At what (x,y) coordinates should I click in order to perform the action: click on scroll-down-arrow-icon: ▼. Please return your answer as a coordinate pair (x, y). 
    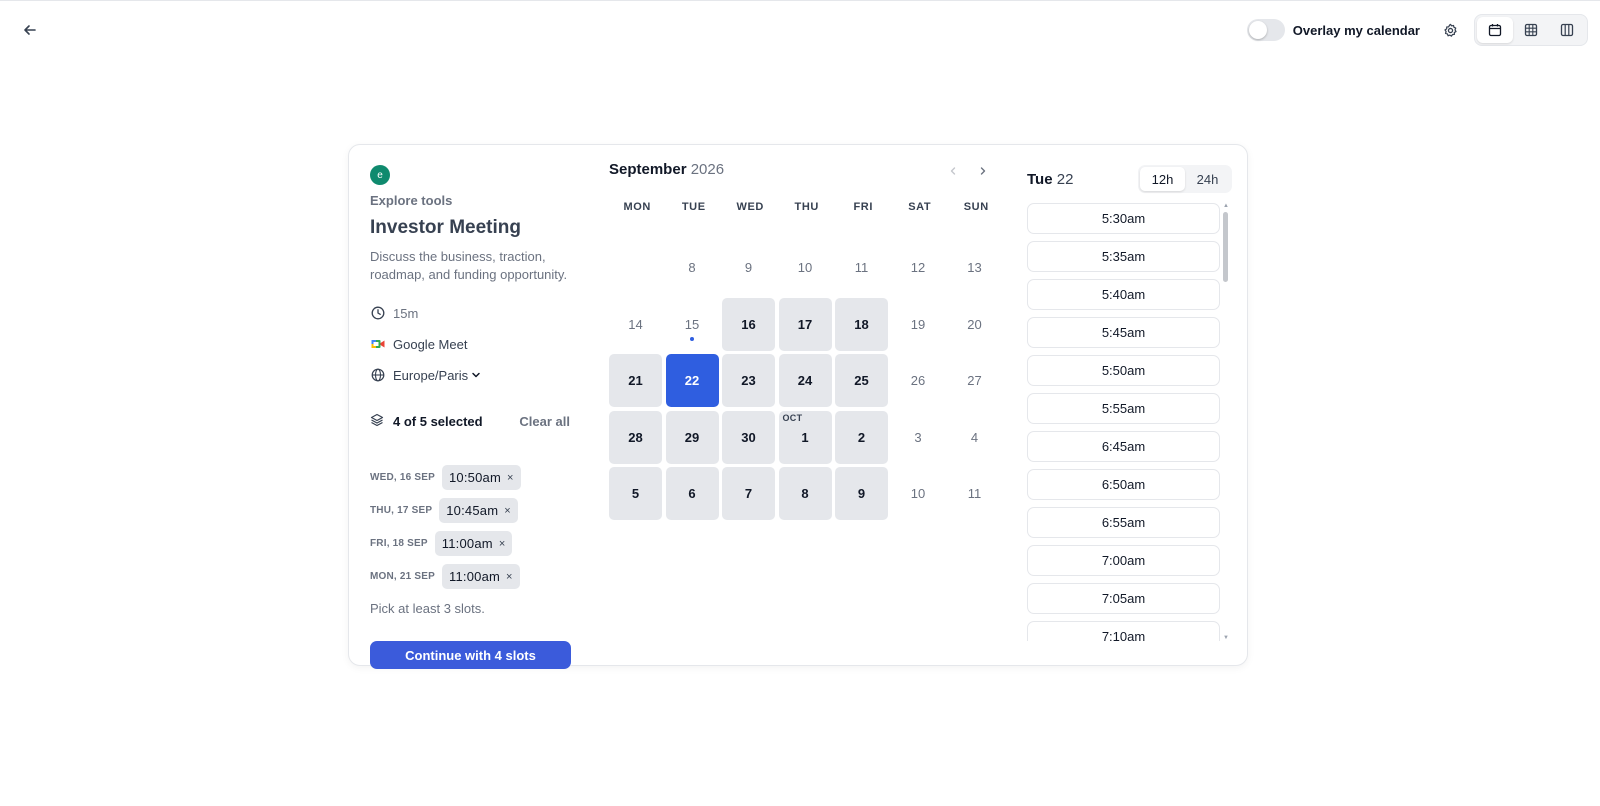
    Looking at the image, I should click on (1226, 638).